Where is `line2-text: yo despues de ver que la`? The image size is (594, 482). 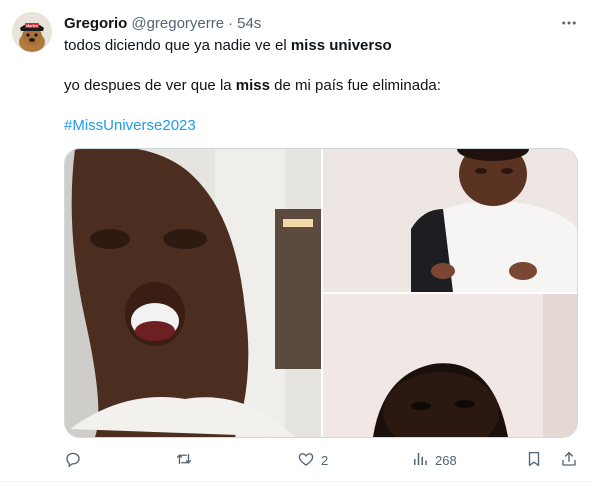 line2-text: yo despues de ver que la is located at coordinates (150, 85).